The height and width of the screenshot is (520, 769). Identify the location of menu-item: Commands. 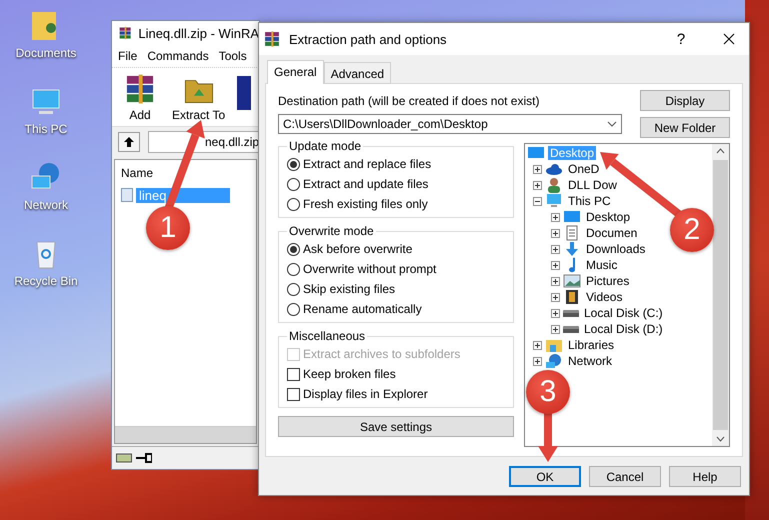
(178, 56).